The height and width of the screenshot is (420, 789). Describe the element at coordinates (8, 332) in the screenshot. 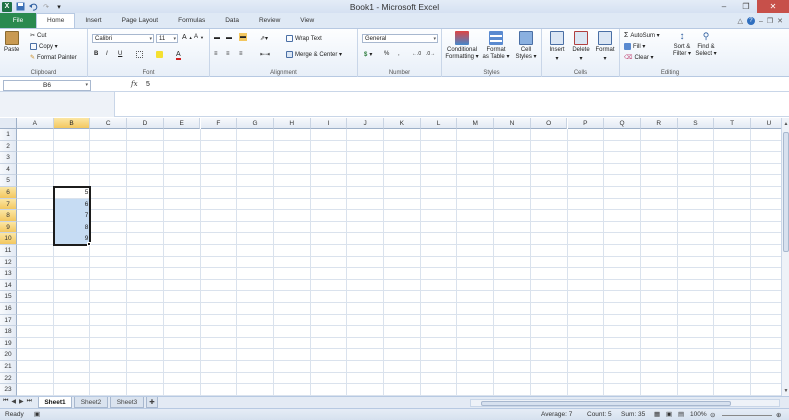

I see `row-header-18: 18` at that location.